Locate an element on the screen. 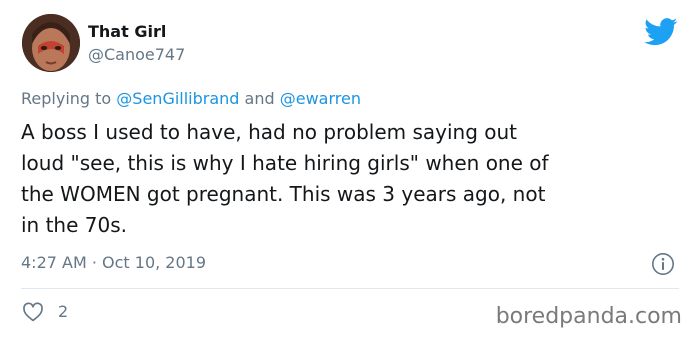  avatar-image is located at coordinates (51, 43).